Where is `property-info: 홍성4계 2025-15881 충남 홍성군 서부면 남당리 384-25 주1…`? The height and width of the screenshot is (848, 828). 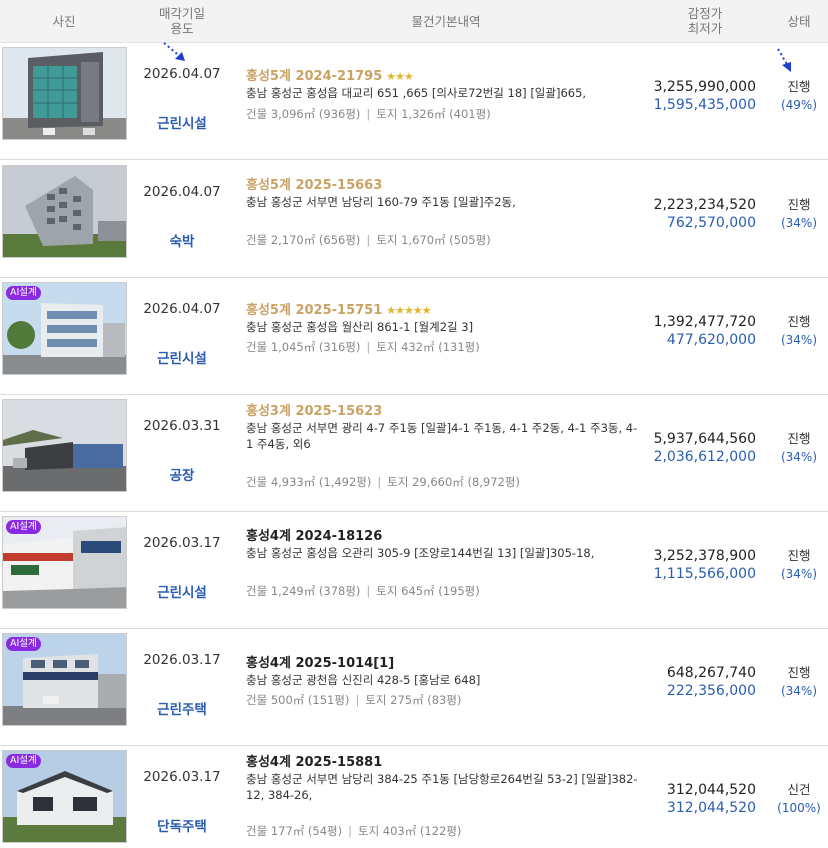
property-info: 홍성4계 2025-15881 충남 홍성군 서부면 남당리 384-25 주1… is located at coordinates (442, 779).